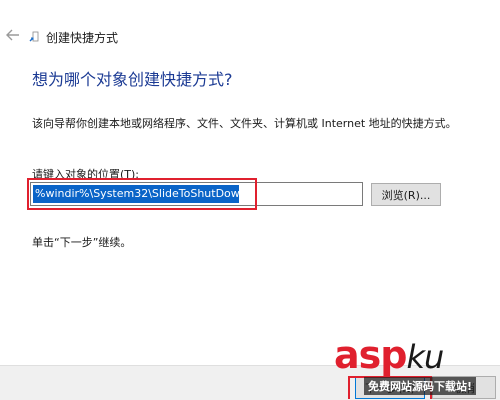 This screenshot has width=500, height=400. What do you see at coordinates (250, 382) in the screenshot?
I see `wizard-footer: 下一步(N) 取消` at bounding box center [250, 382].